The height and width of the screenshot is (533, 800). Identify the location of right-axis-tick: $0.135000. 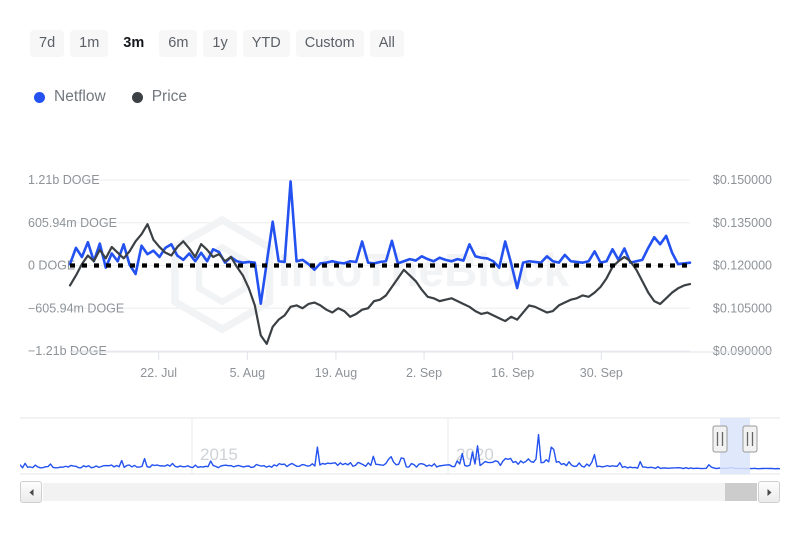
(742, 223).